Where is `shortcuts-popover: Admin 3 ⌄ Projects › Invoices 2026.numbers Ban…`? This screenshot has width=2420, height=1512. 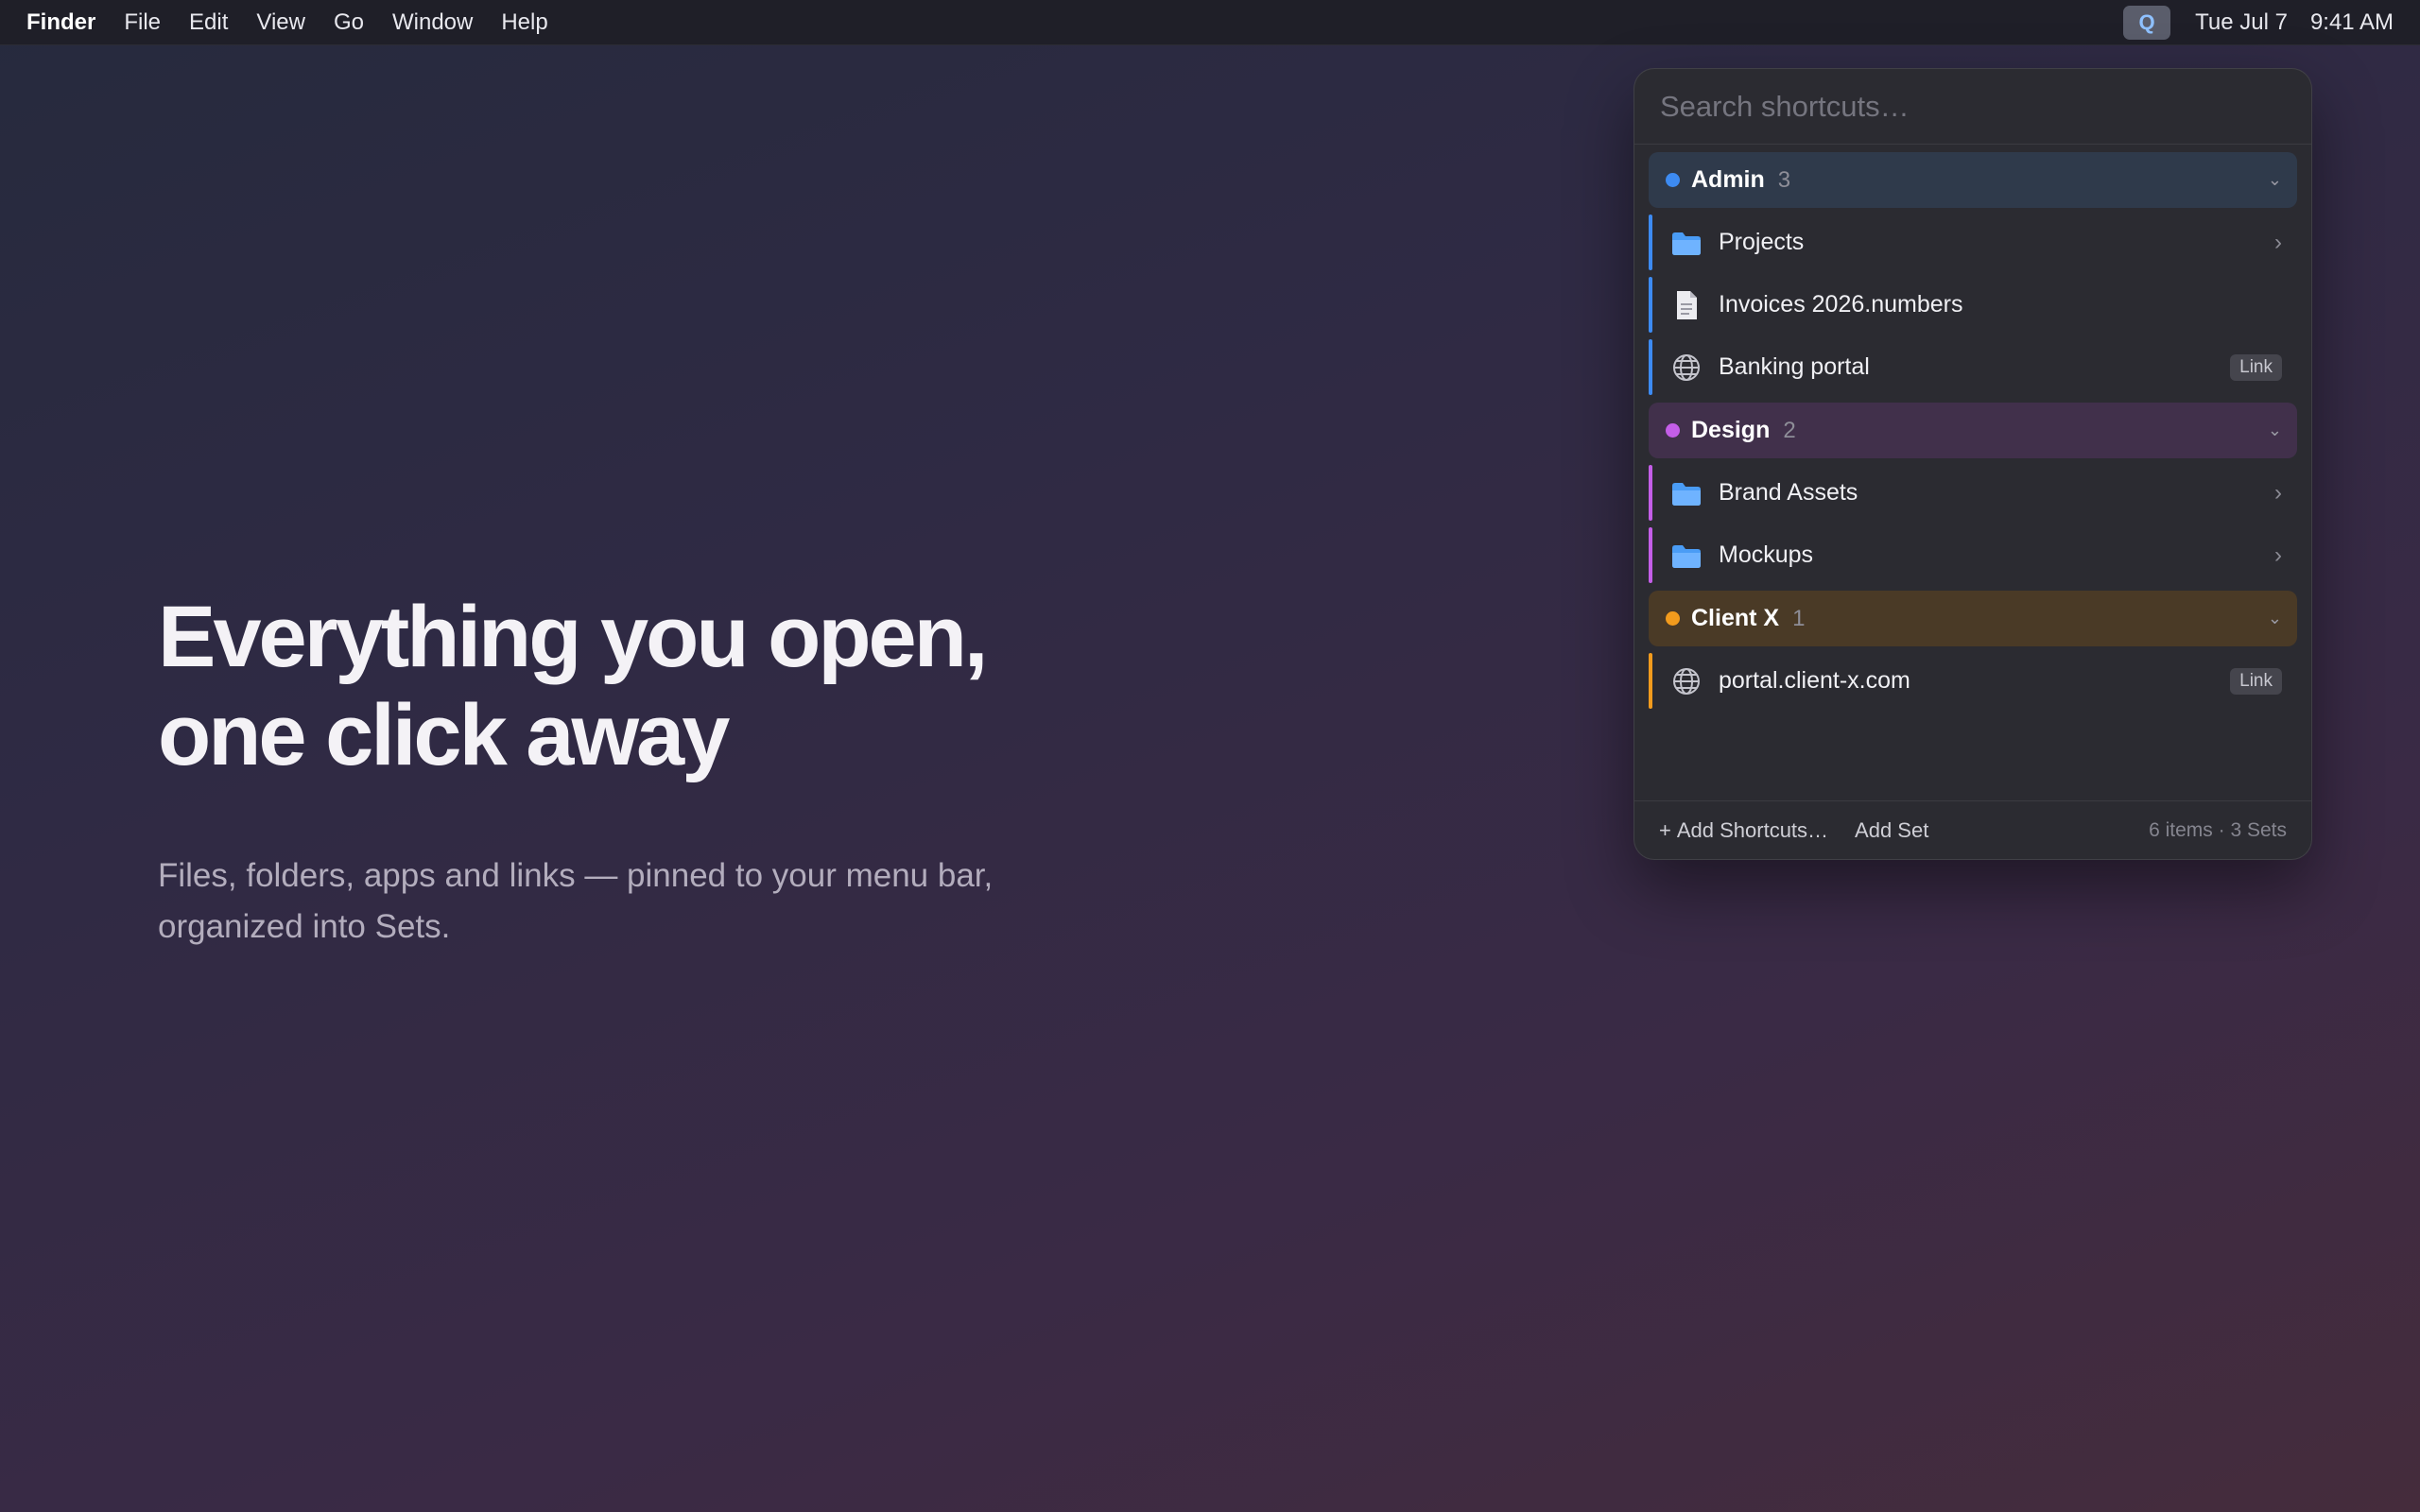 shortcuts-popover: Admin 3 ⌄ Projects › Invoices 2026.numbers Ban… is located at coordinates (1973, 464).